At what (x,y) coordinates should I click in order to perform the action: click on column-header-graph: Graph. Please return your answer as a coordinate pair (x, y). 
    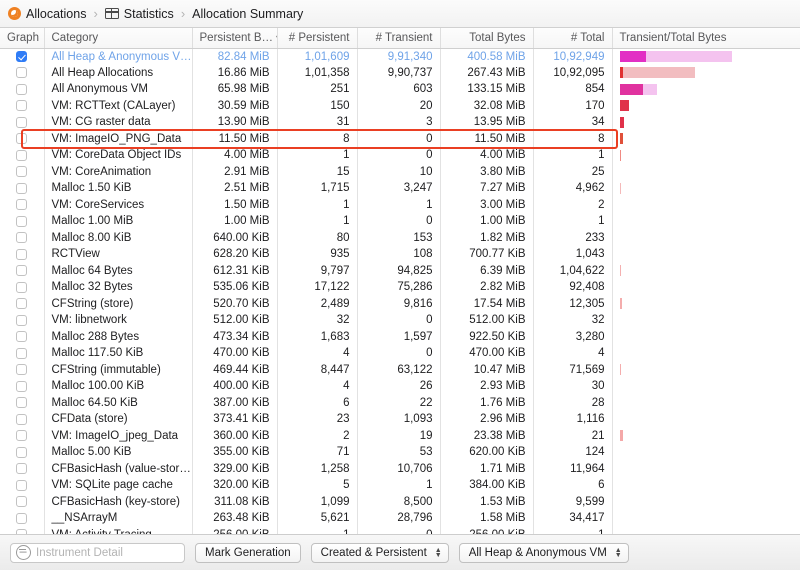
    Looking at the image, I should click on (22, 38).